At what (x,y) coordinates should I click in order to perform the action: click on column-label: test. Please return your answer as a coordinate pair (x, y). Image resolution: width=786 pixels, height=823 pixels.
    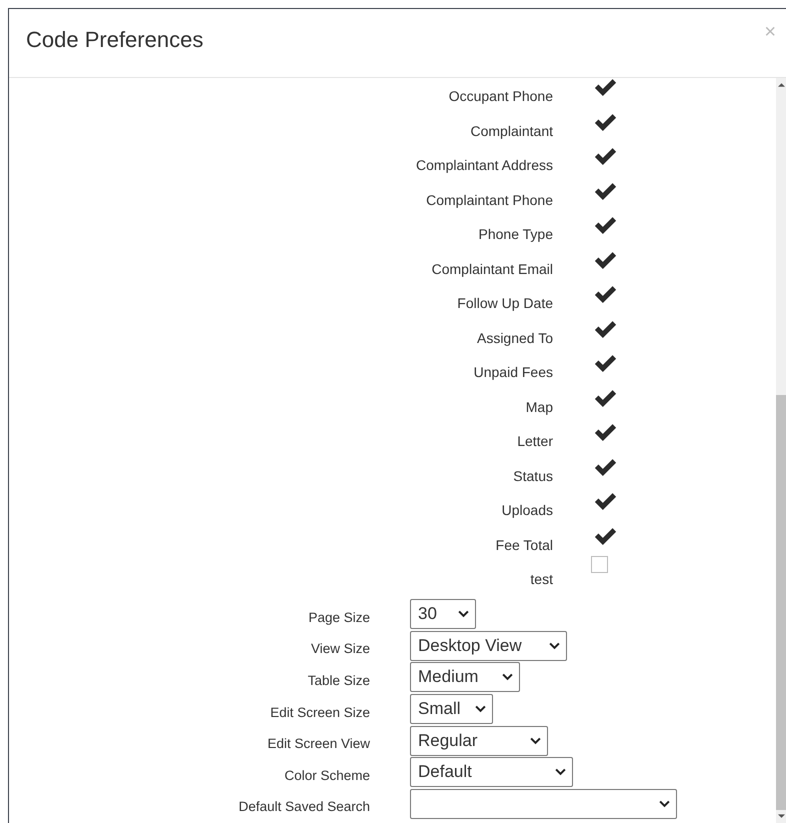
    Looking at the image, I should click on (541, 578).